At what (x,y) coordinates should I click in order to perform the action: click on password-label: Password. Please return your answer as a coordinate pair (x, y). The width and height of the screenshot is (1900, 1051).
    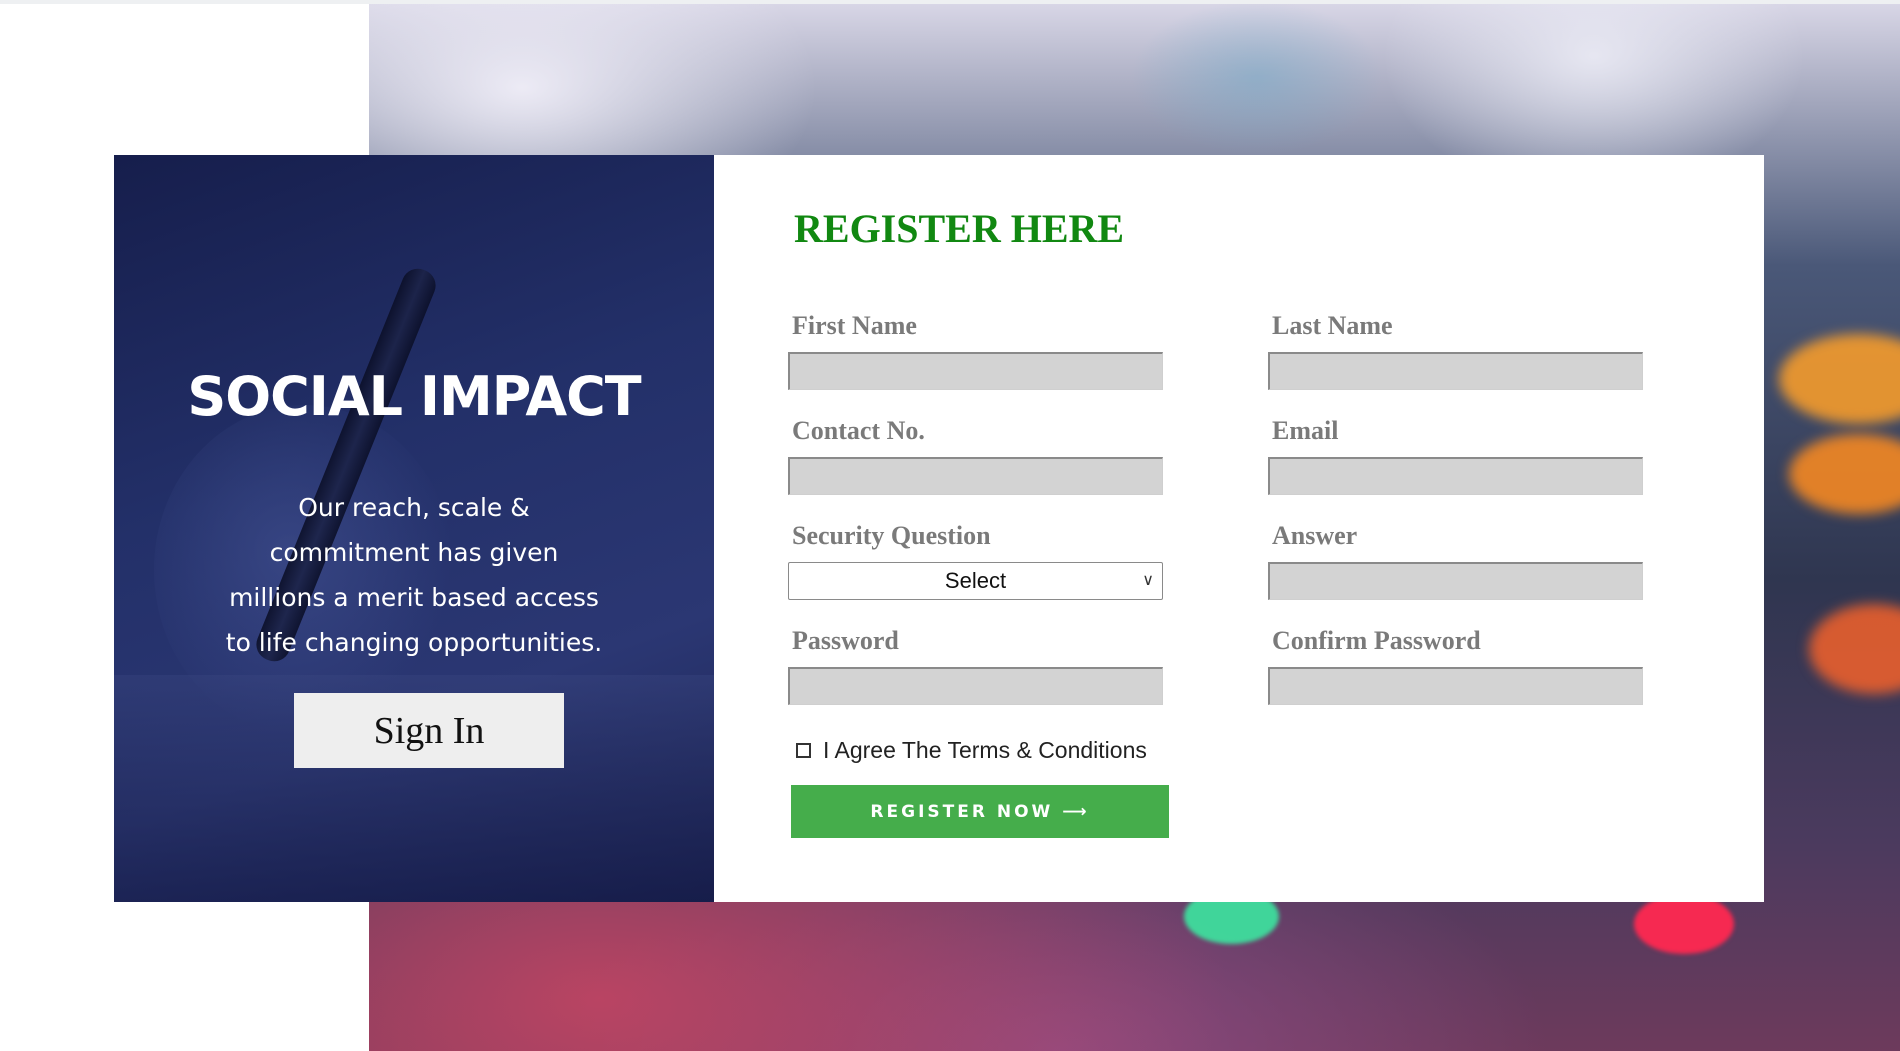
    Looking at the image, I should click on (845, 640).